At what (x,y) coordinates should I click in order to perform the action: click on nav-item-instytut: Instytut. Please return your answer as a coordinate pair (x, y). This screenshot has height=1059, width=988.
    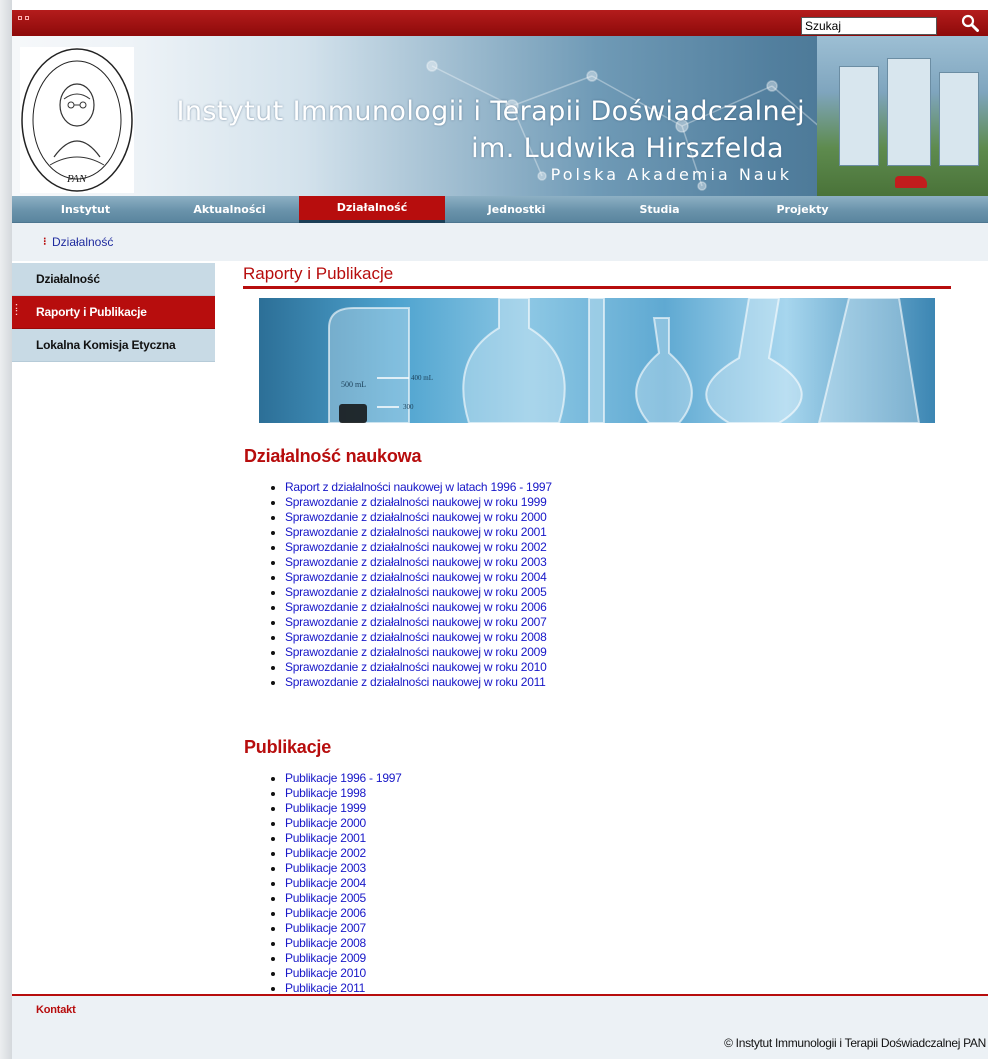
    Looking at the image, I should click on (85, 209).